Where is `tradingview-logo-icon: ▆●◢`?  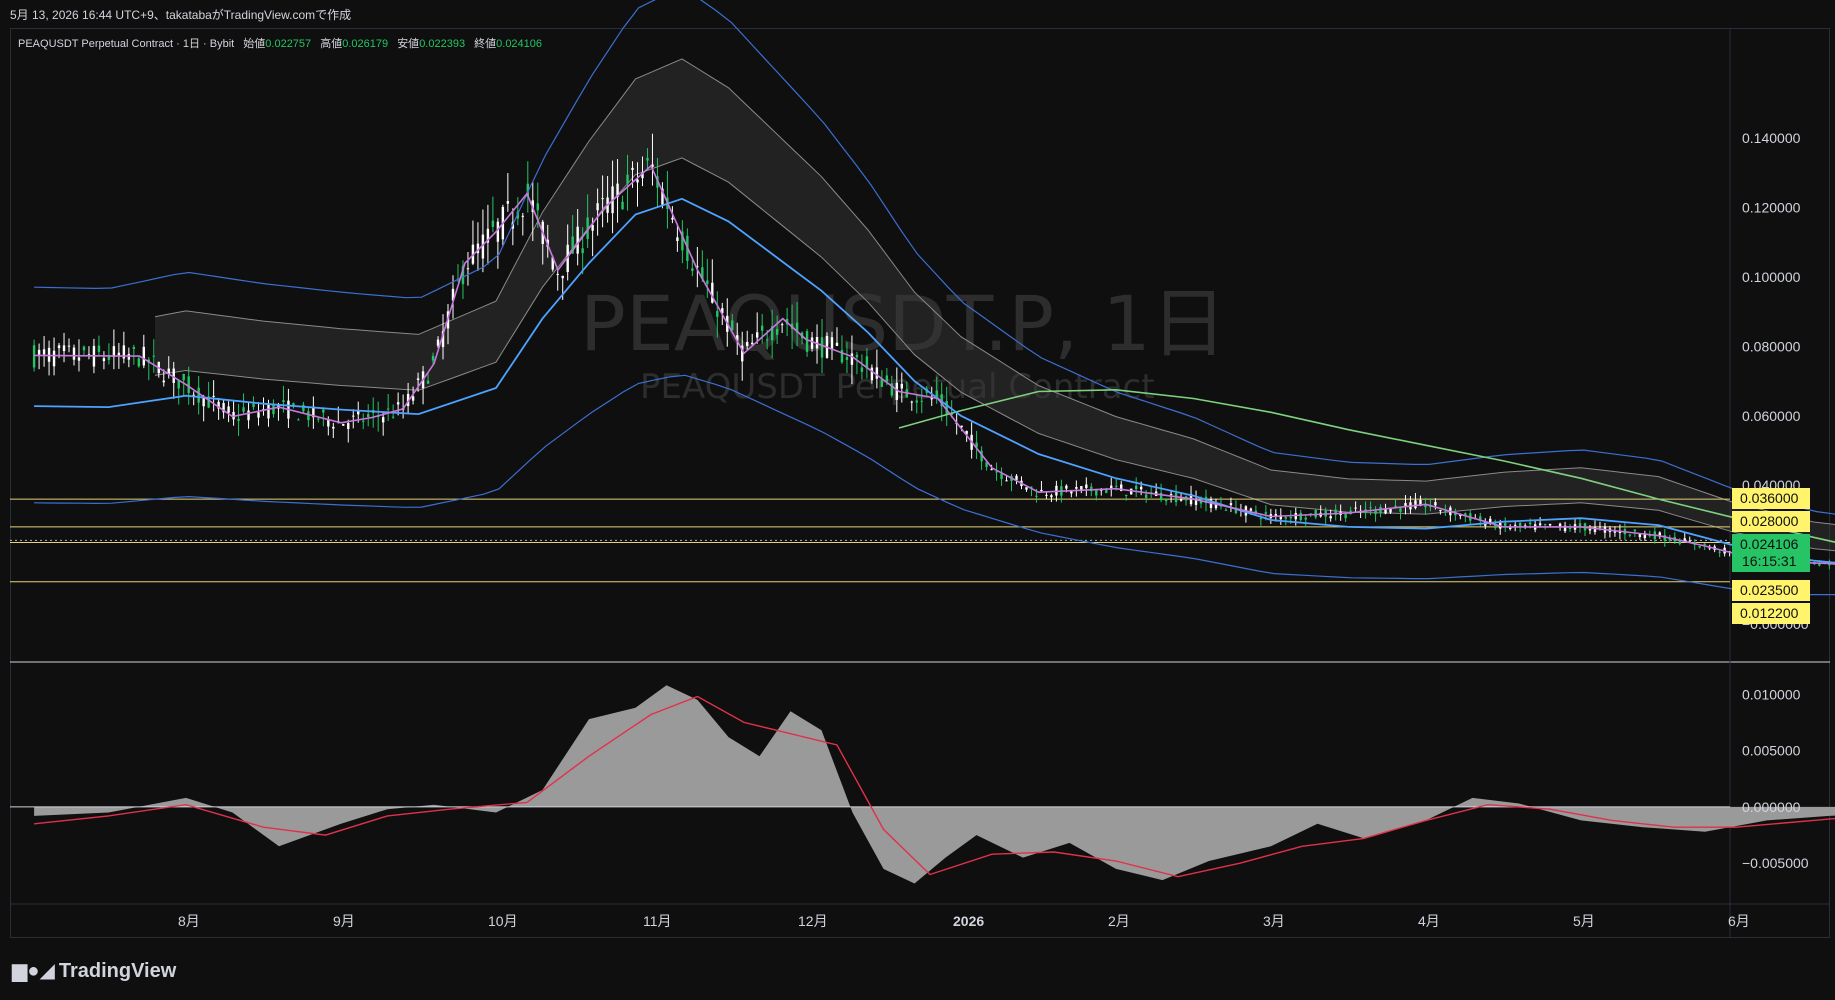
tradingview-logo-icon: ▆●◢ is located at coordinates (33, 971).